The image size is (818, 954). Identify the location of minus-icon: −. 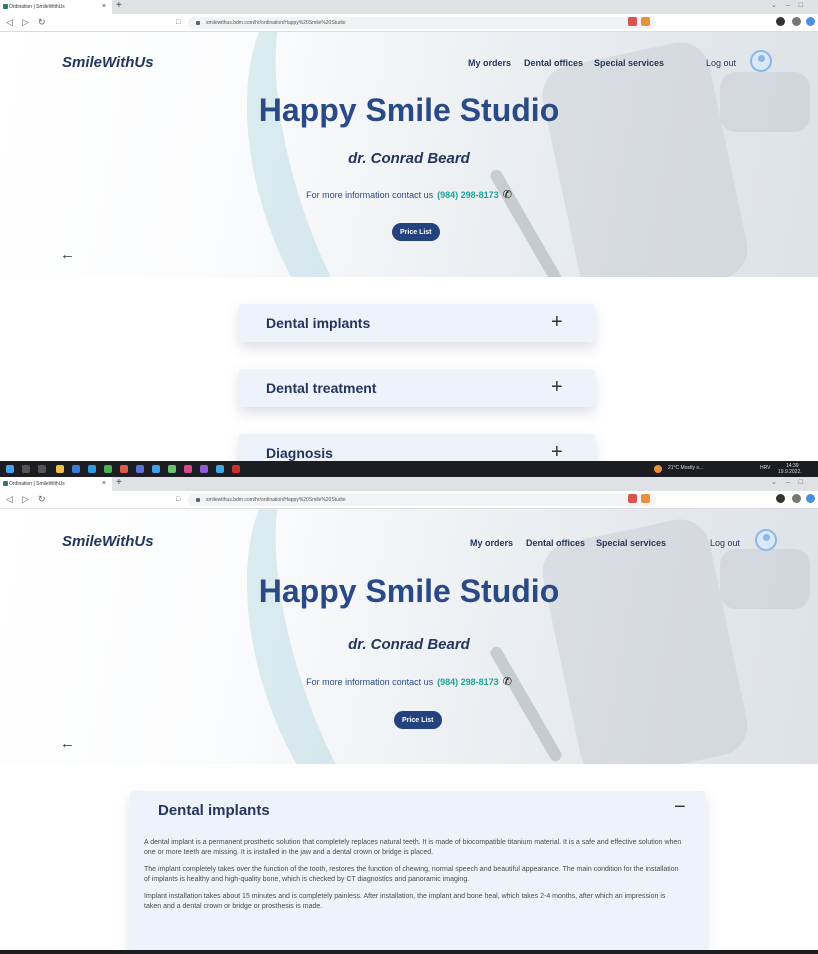
(680, 807).